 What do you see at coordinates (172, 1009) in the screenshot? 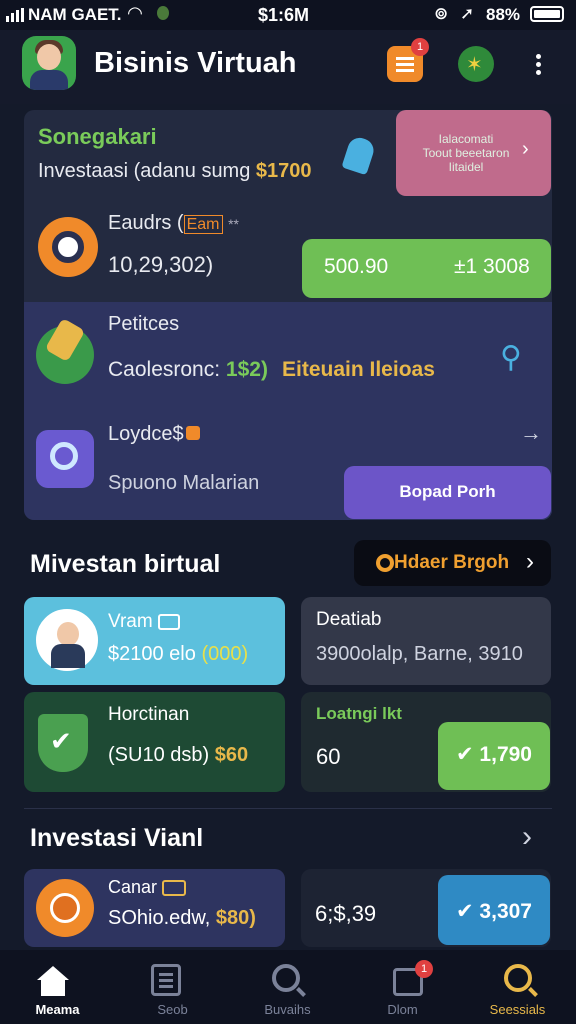
I see `nav-item2-label: Seob` at bounding box center [172, 1009].